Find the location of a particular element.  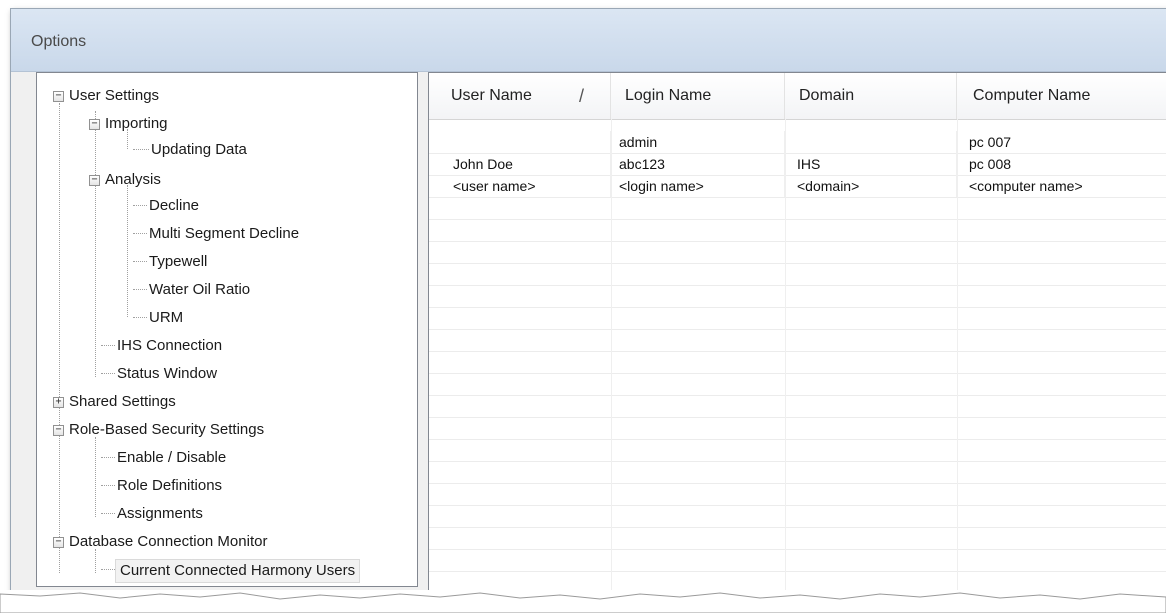

cell-user-name: <user name> is located at coordinates (520, 186).